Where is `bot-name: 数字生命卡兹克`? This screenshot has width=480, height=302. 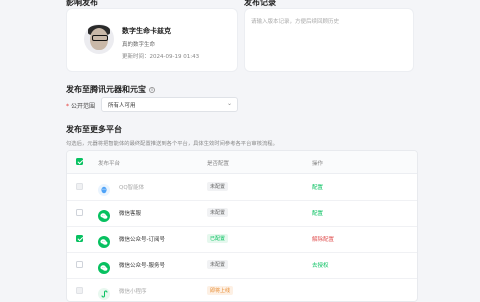
bot-name: 数字生命卡兹克 is located at coordinates (146, 31).